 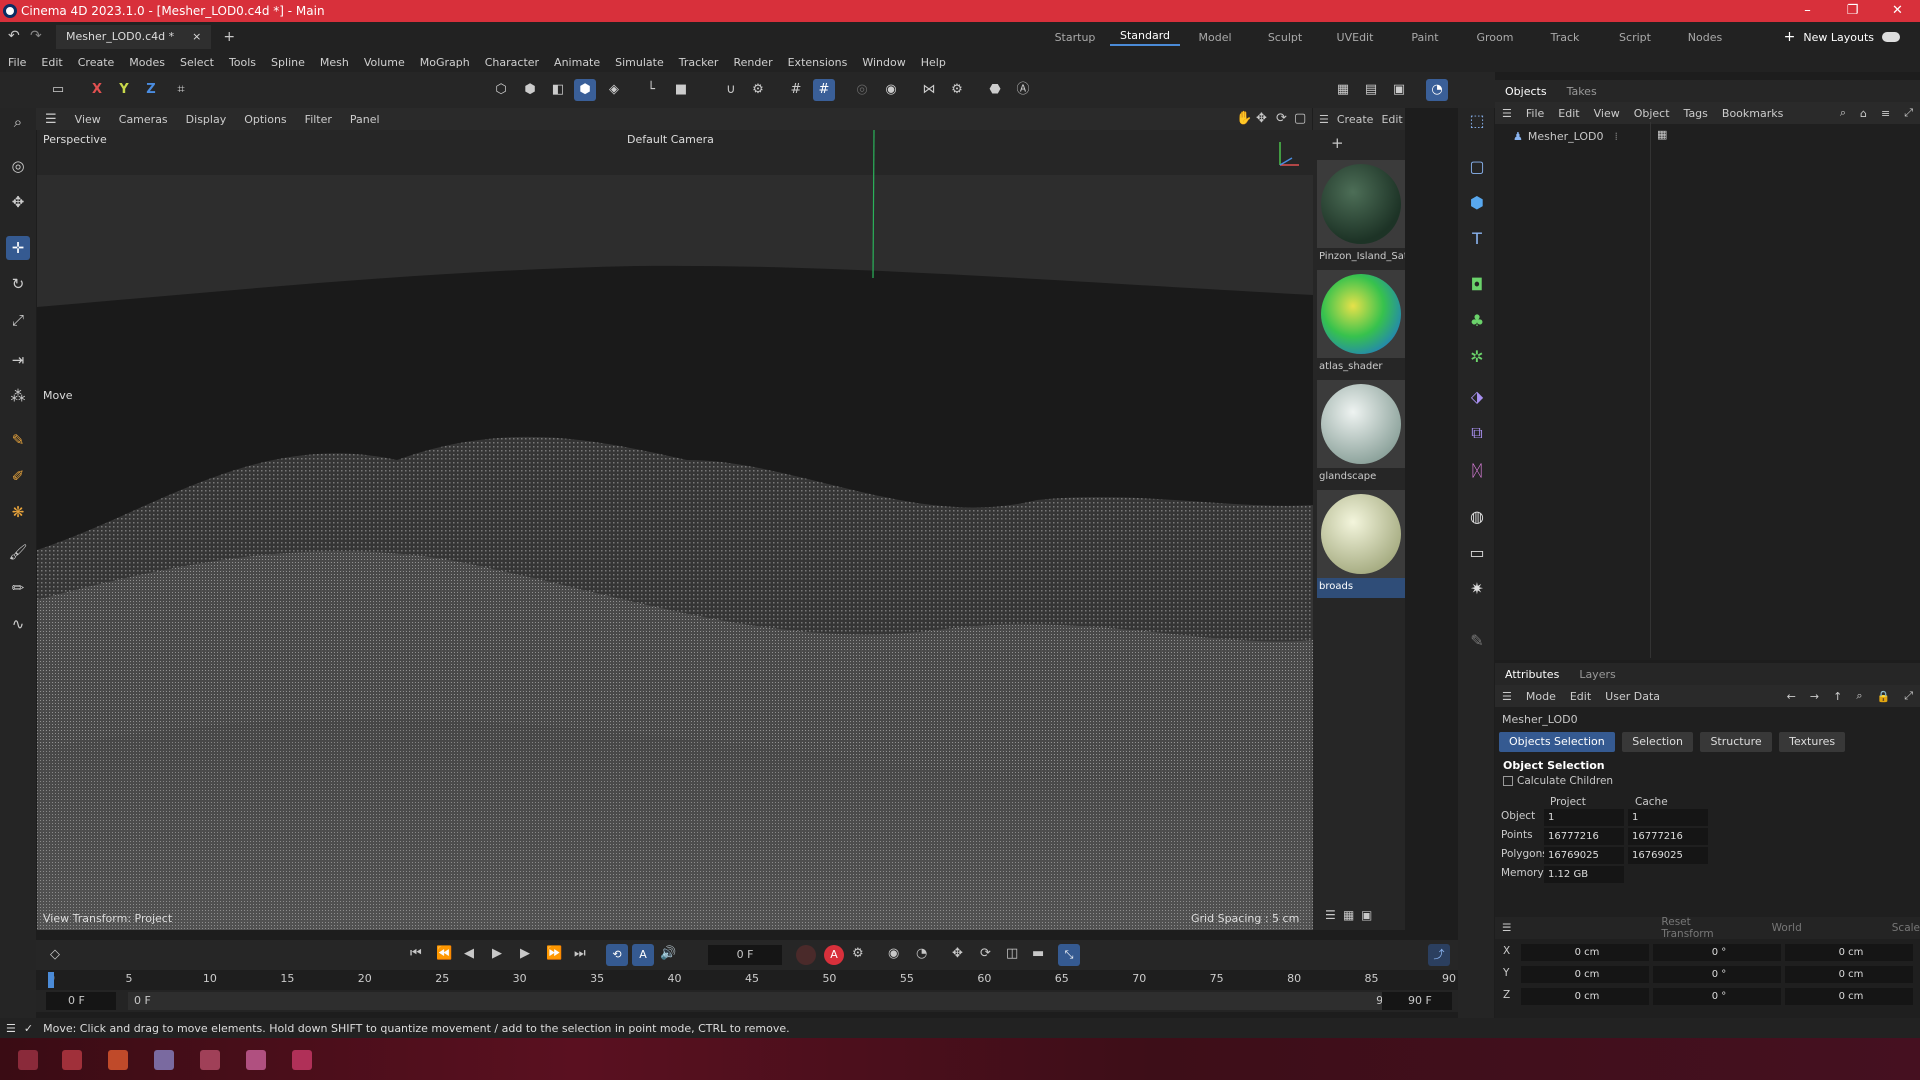 What do you see at coordinates (1541, 696) in the screenshot?
I see `attr-menu-mode: Mode` at bounding box center [1541, 696].